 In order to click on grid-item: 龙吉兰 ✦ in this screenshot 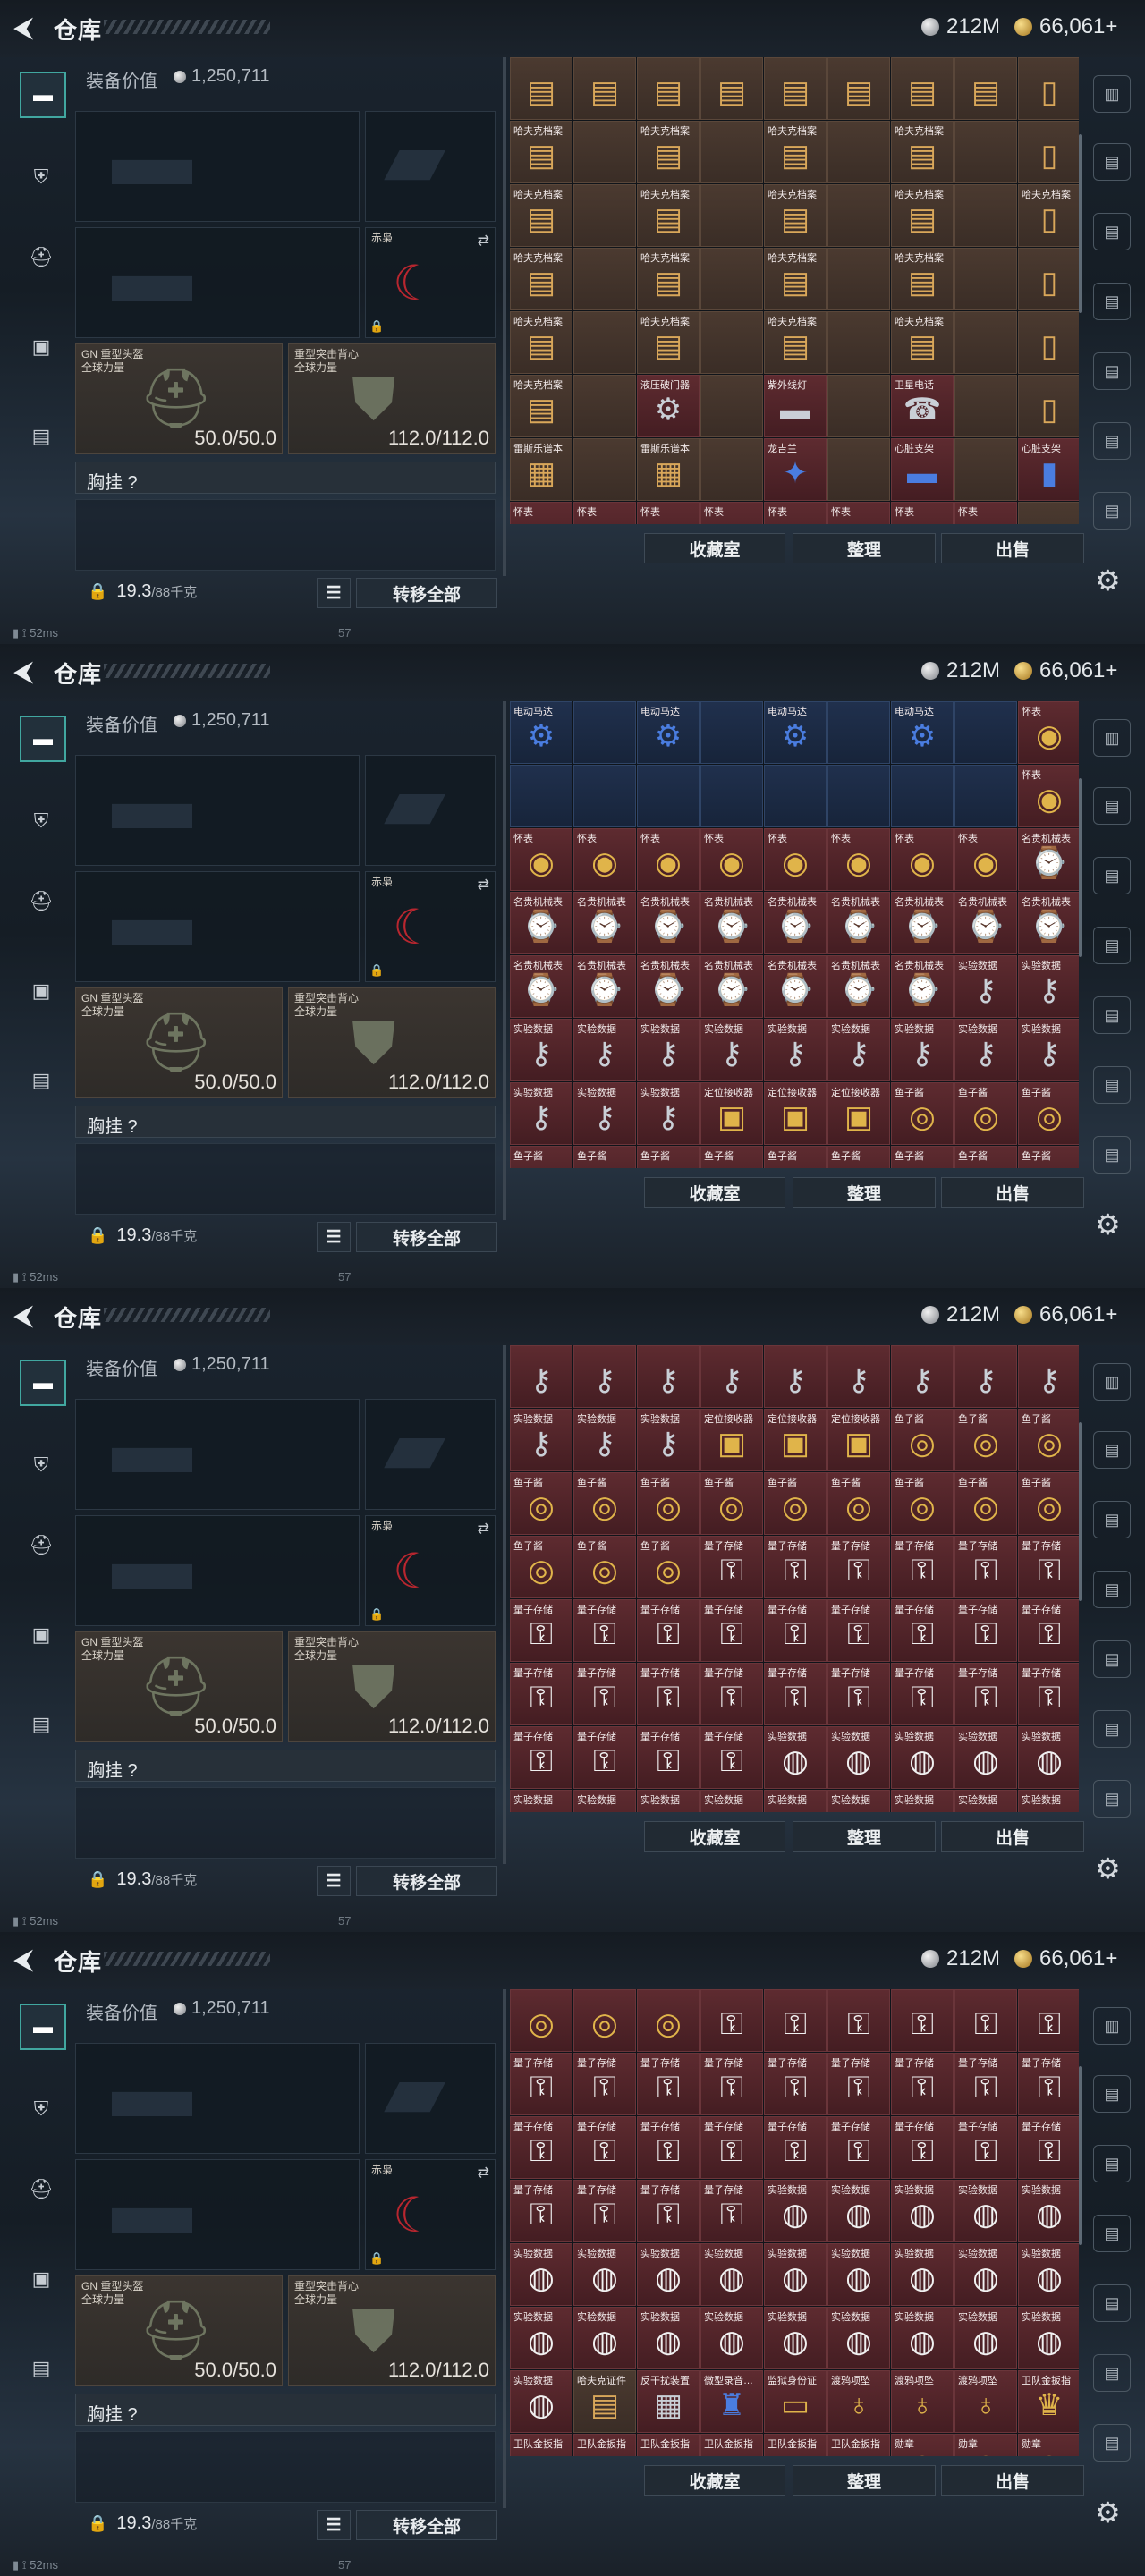, I will do `click(795, 469)`.